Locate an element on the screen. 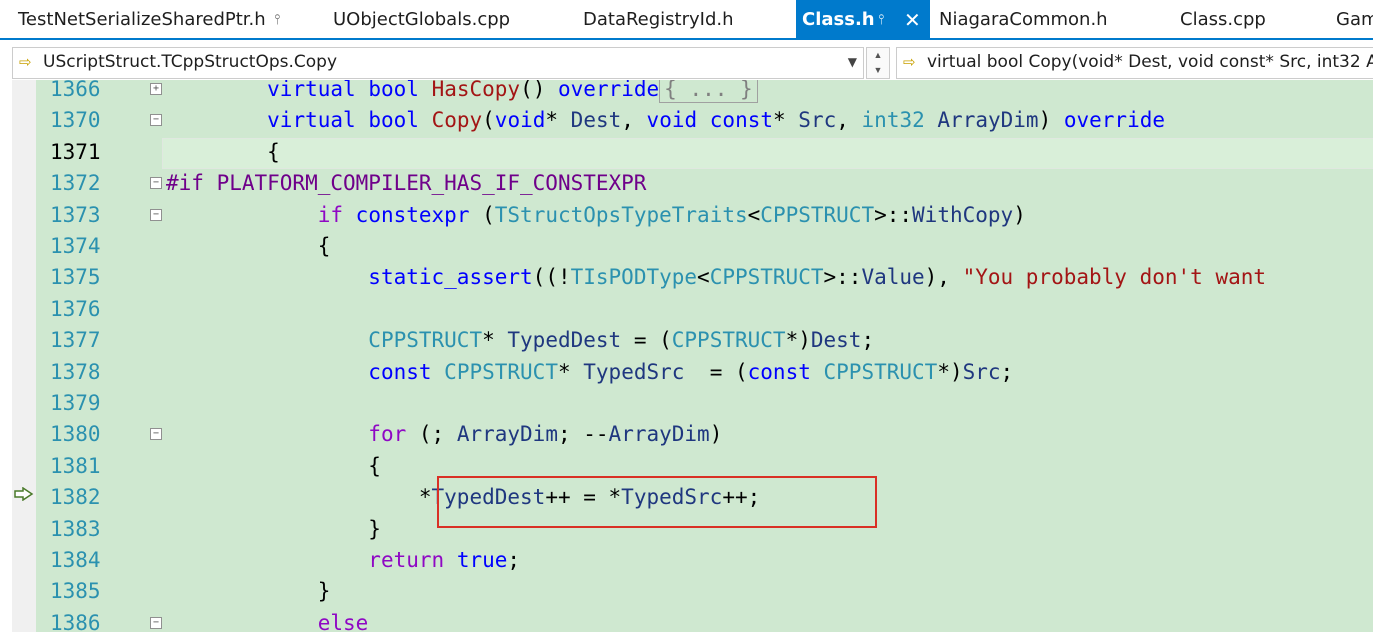  line-number: 1377 is located at coordinates (75, 340).